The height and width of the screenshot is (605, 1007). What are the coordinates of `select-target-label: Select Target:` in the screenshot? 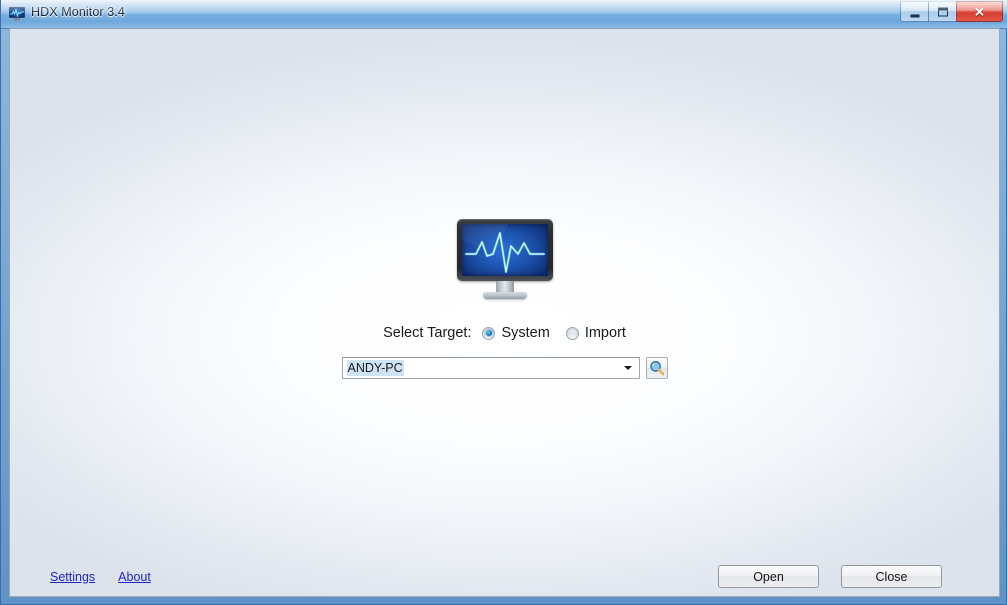 It's located at (427, 333).